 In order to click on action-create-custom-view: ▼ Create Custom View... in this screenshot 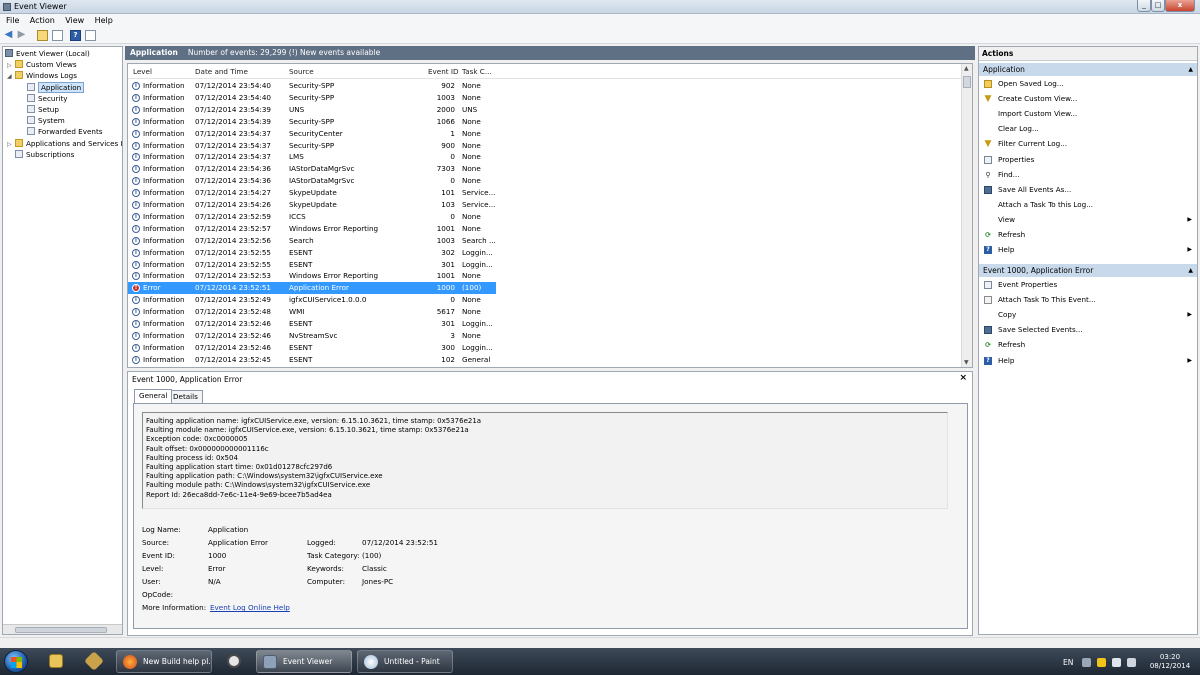, I will do `click(1088, 99)`.